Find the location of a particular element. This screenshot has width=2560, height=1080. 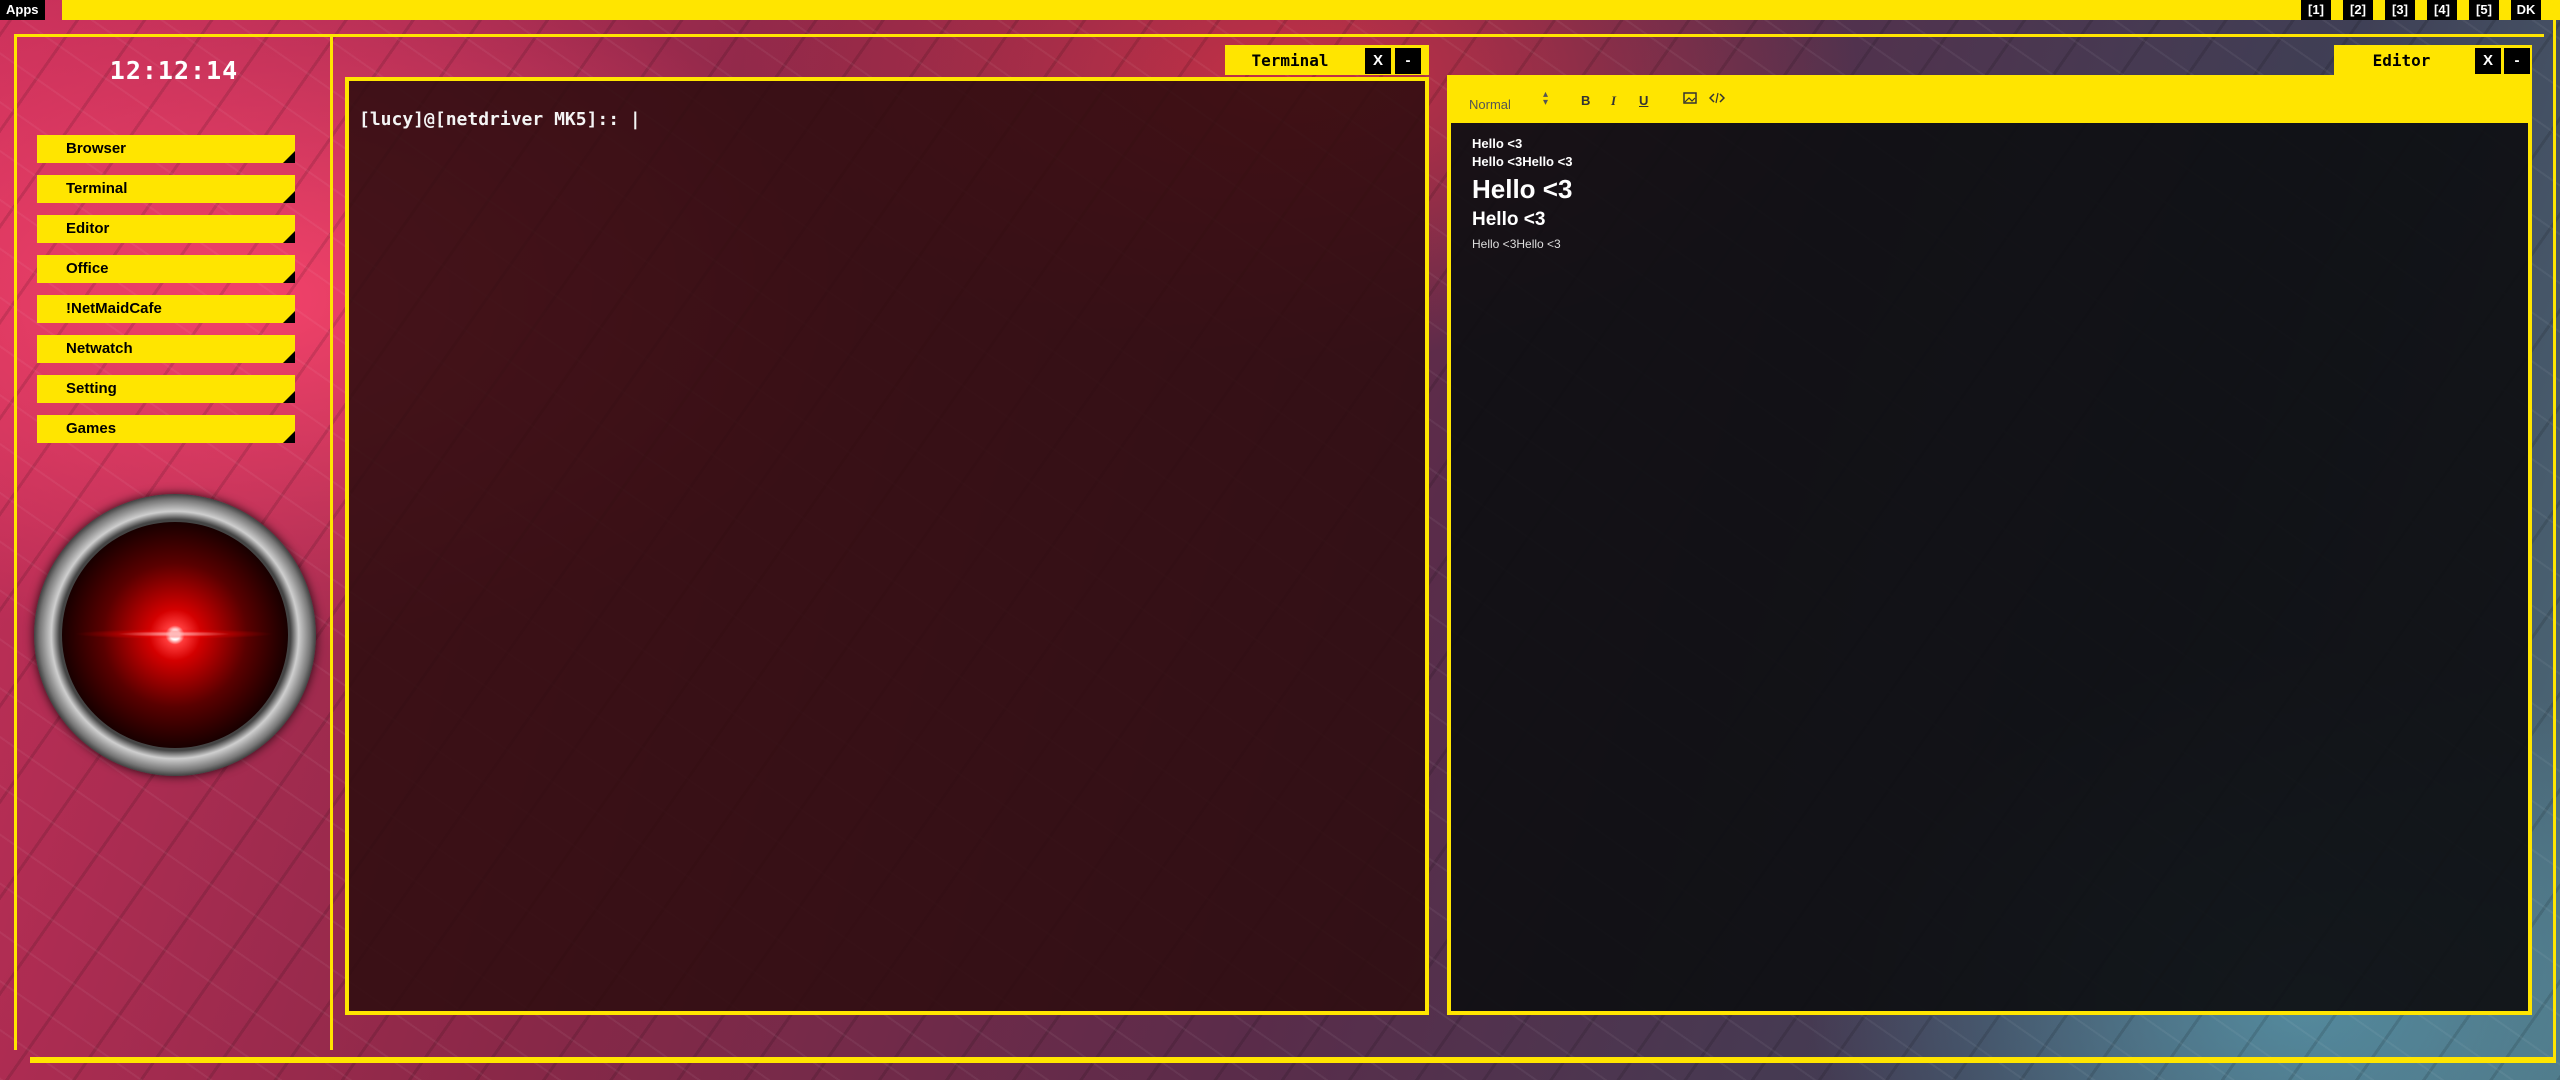

app-button-games: Games is located at coordinates (166, 429).